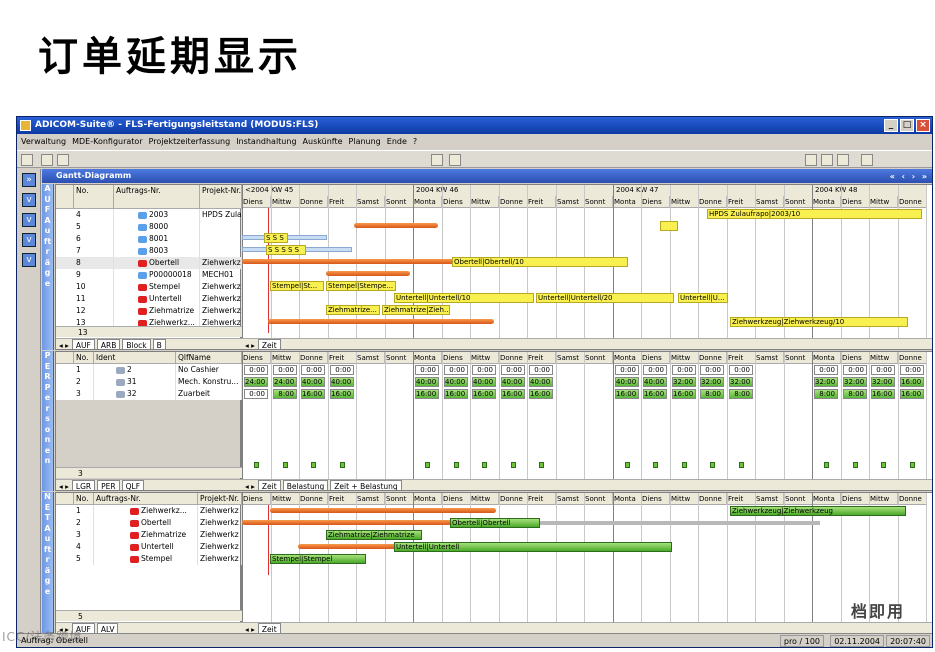 The width and height of the screenshot is (935, 652). Describe the element at coordinates (276, 238) in the screenshot. I see `order-bar: S S S` at that location.